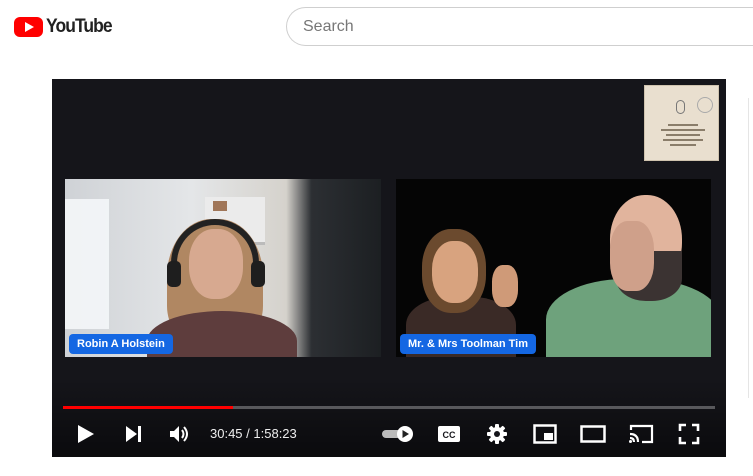 This screenshot has height=476, width=753. Describe the element at coordinates (682, 136) in the screenshot. I see `badge-text` at that location.